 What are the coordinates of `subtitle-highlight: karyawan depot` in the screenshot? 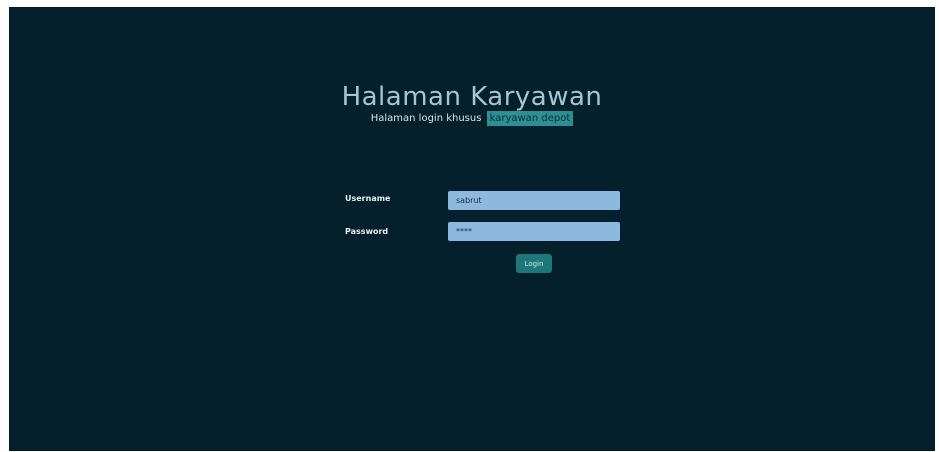 It's located at (530, 118).